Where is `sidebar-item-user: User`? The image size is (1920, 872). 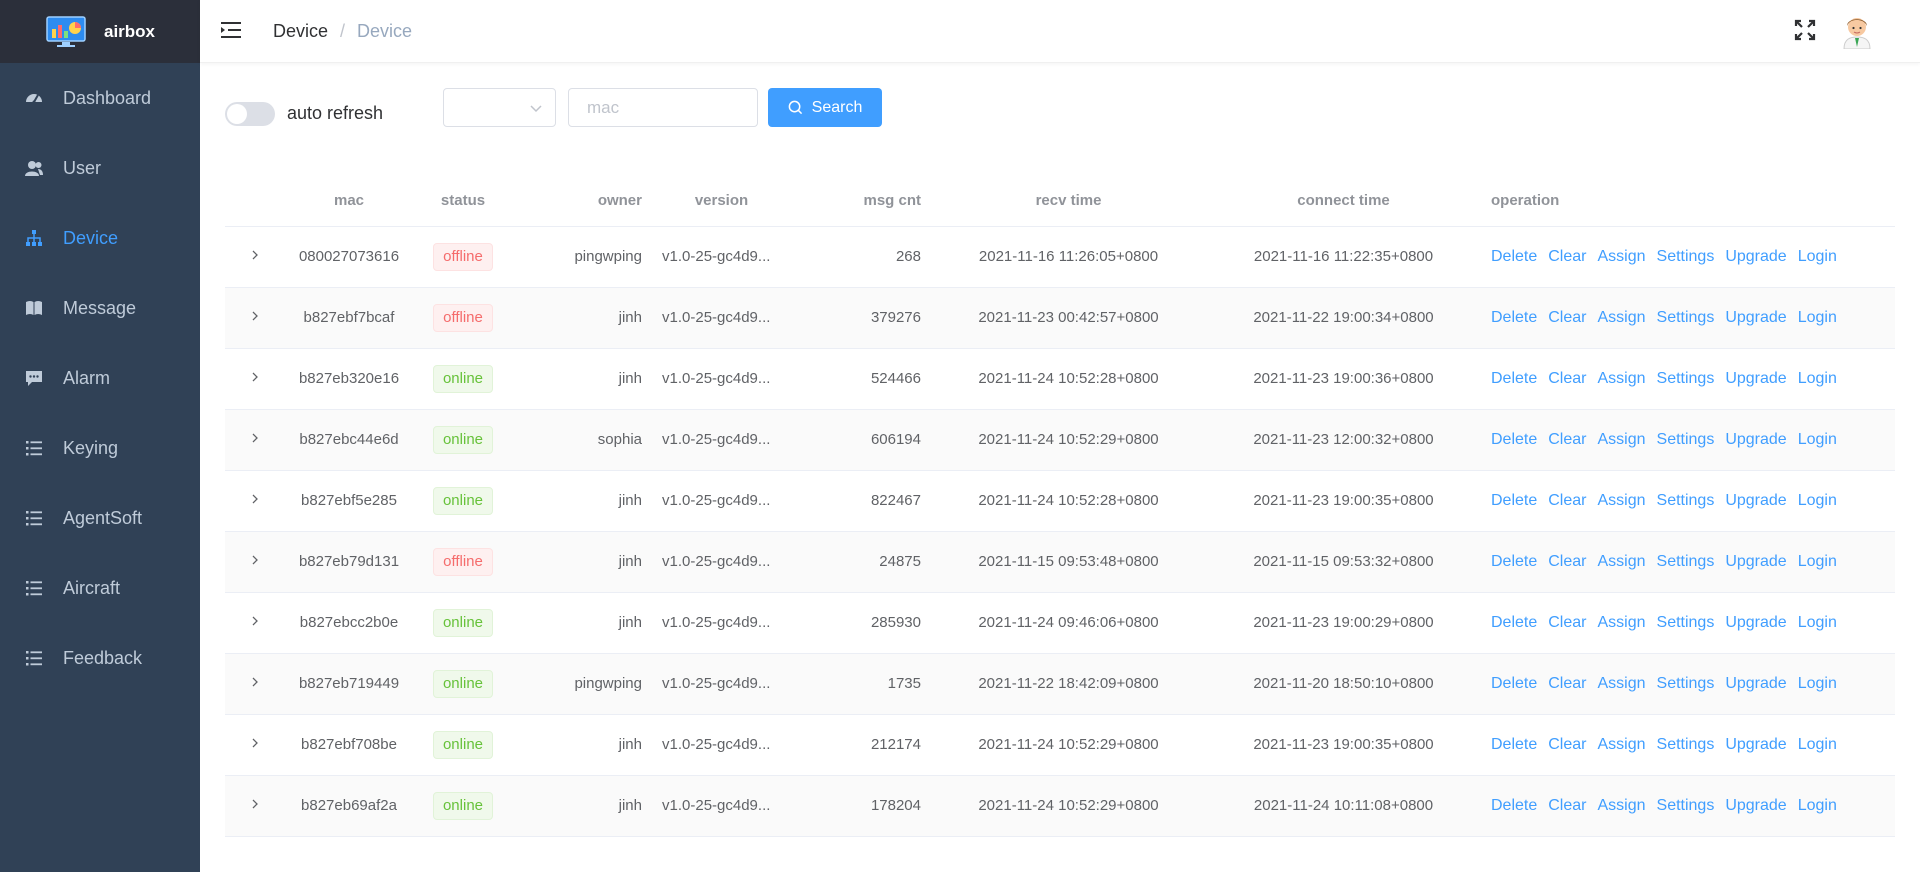
sidebar-item-user: User is located at coordinates (100, 168).